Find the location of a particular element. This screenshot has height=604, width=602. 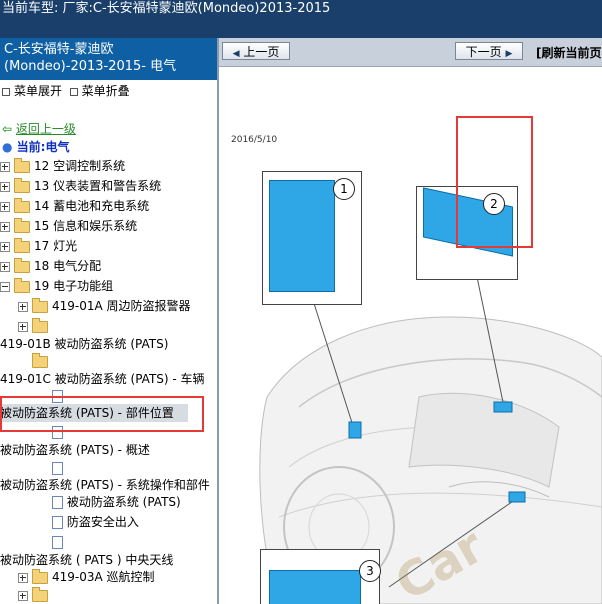

collapse-all-link: 菜单折叠 is located at coordinates (106, 91).